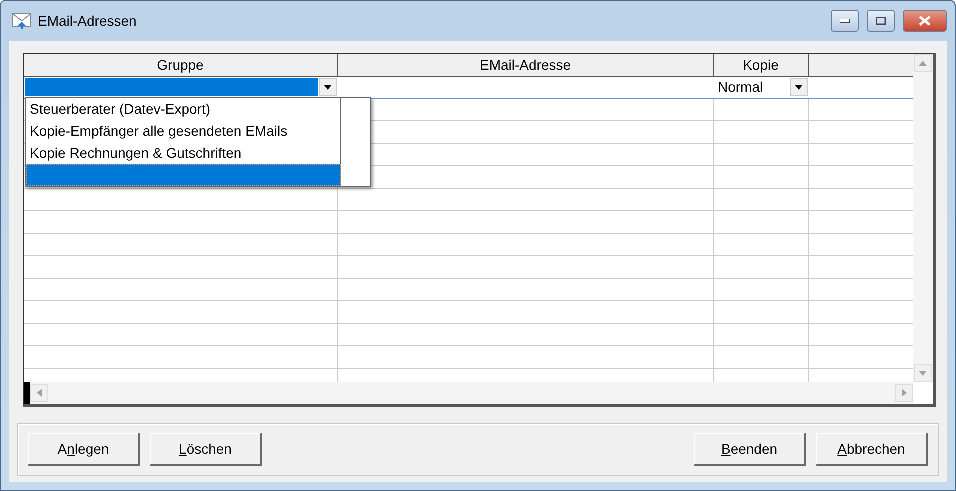 The height and width of the screenshot is (491, 956). Describe the element at coordinates (750, 449) in the screenshot. I see `action-button: Beenden` at that location.